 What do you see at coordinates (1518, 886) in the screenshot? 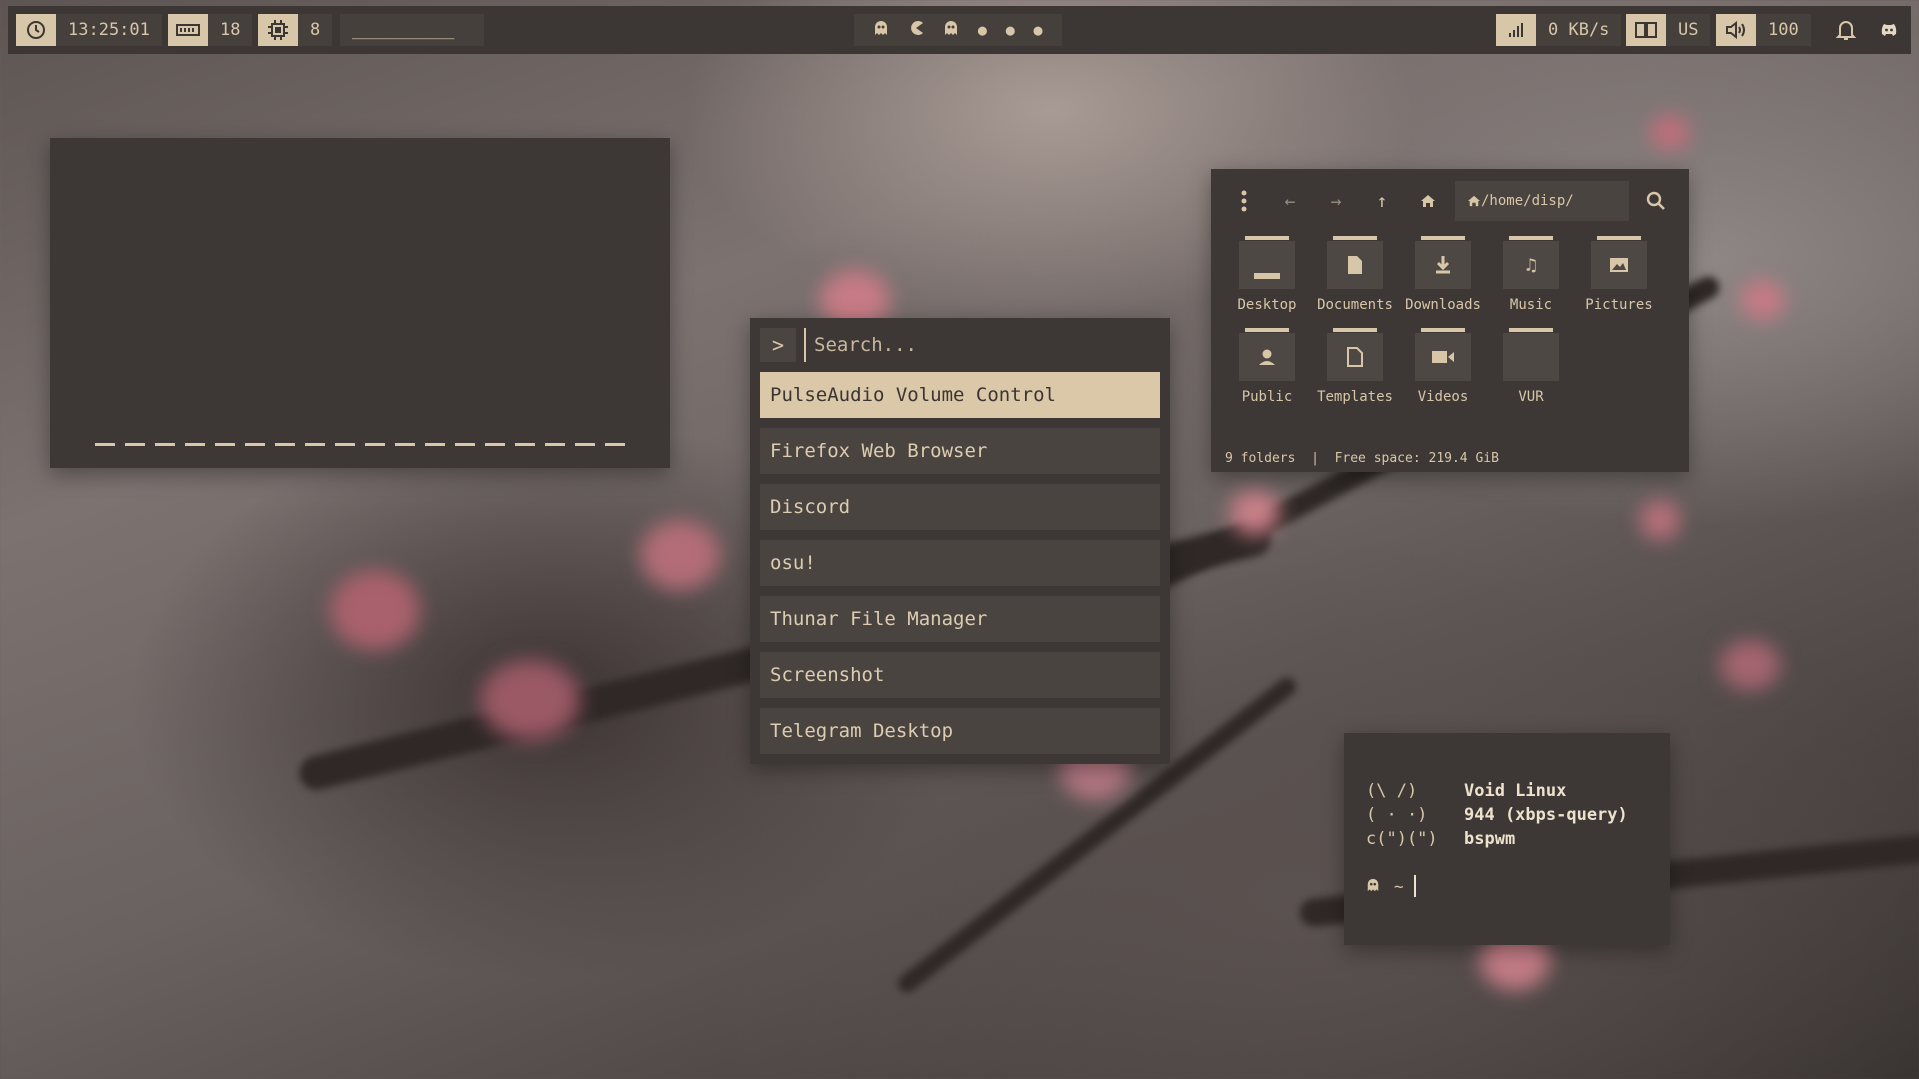
I see `shell-prompt: ~` at bounding box center [1518, 886].